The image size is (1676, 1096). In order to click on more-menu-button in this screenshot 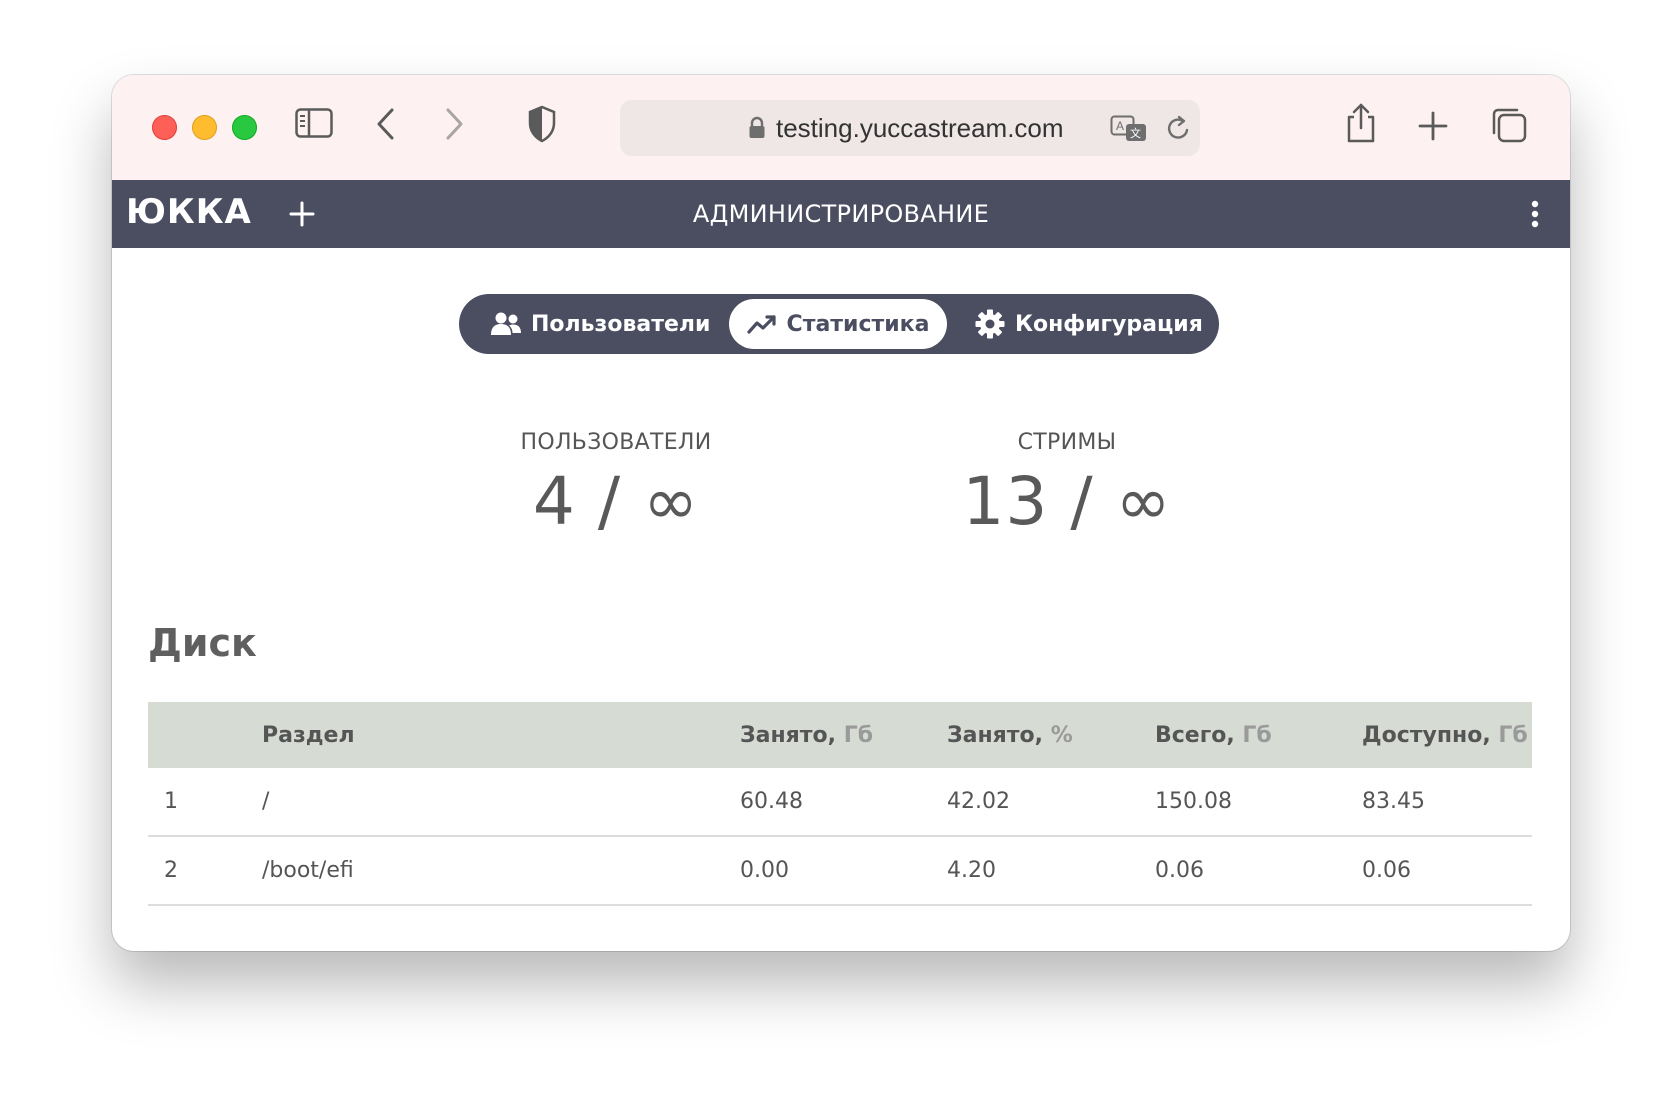, I will do `click(1535, 214)`.